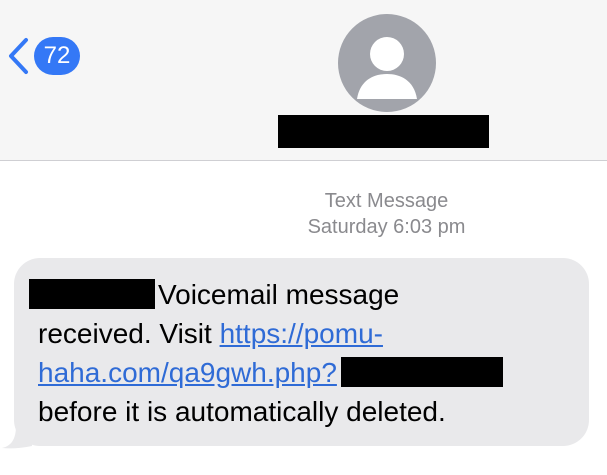 The width and height of the screenshot is (607, 475). I want to click on message-link-part-2: haha.com/qa9gwh.php?, so click(187, 372).